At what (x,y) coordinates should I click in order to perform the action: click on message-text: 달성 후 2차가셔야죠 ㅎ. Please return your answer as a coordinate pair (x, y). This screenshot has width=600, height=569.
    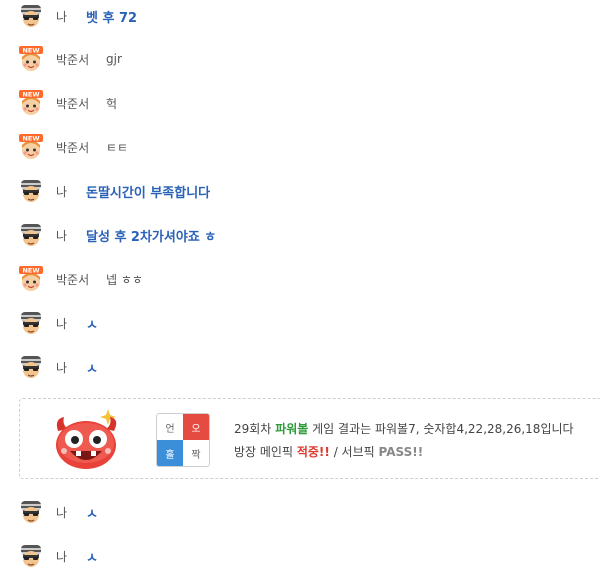
    Looking at the image, I should click on (151, 237).